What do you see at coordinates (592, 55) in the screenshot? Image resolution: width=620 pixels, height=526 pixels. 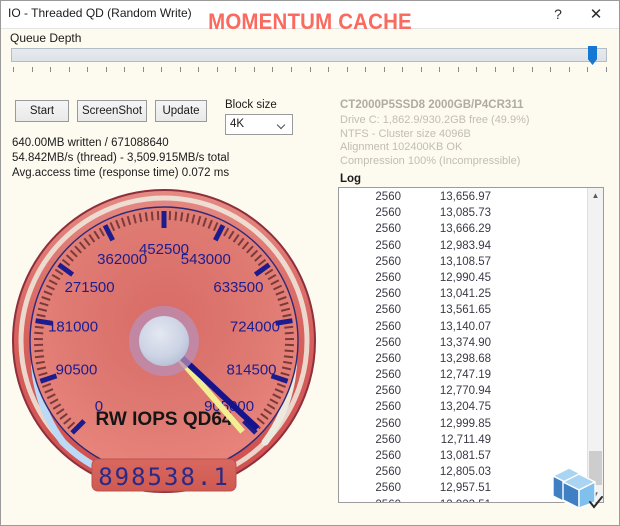 I see `slider-thumb` at bounding box center [592, 55].